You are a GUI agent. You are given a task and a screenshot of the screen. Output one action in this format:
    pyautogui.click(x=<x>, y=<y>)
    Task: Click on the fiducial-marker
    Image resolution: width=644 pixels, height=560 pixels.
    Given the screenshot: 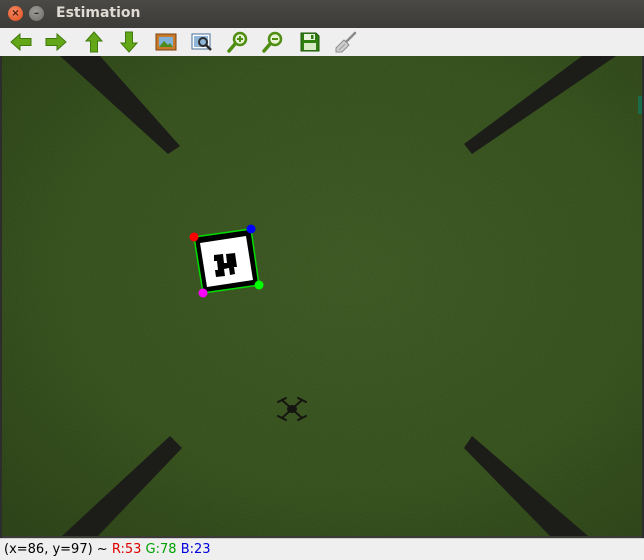 What is the action you would take?
    pyautogui.click(x=226, y=261)
    